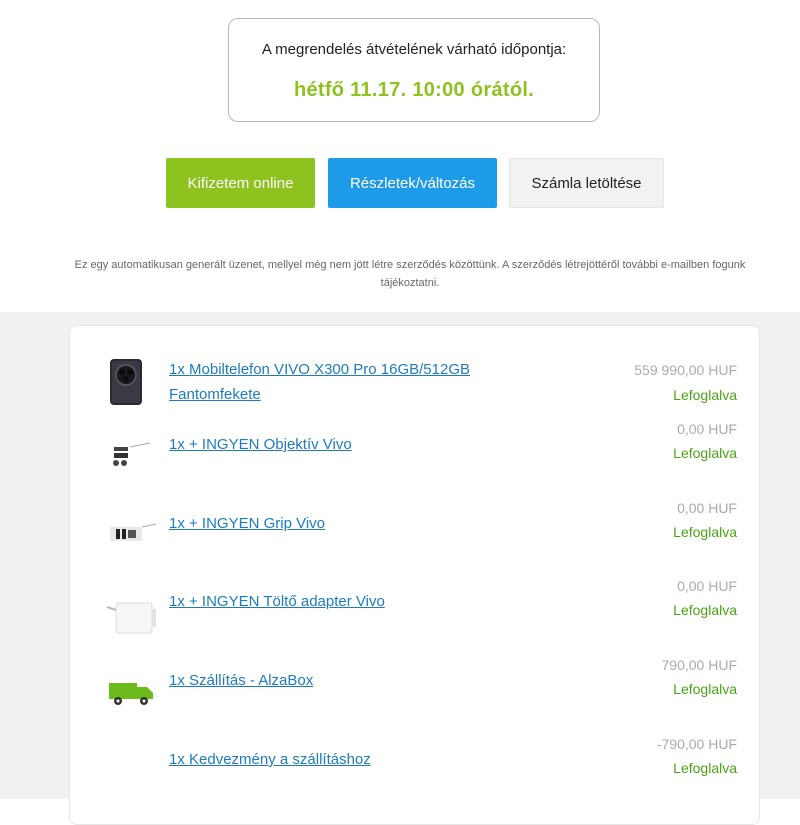  Describe the element at coordinates (414, 90) in the screenshot. I see `delivery-time: hétfő 11.17. 10:00 órától.` at that location.